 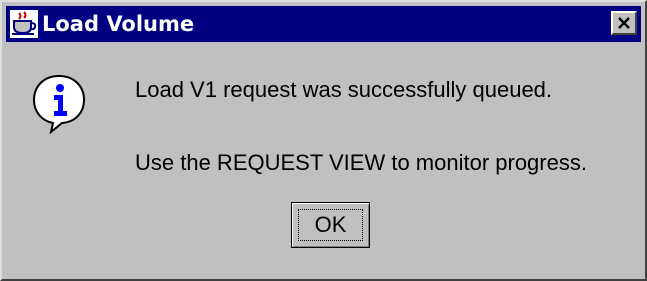 I want to click on ok-button-label: OK, so click(x=330, y=225).